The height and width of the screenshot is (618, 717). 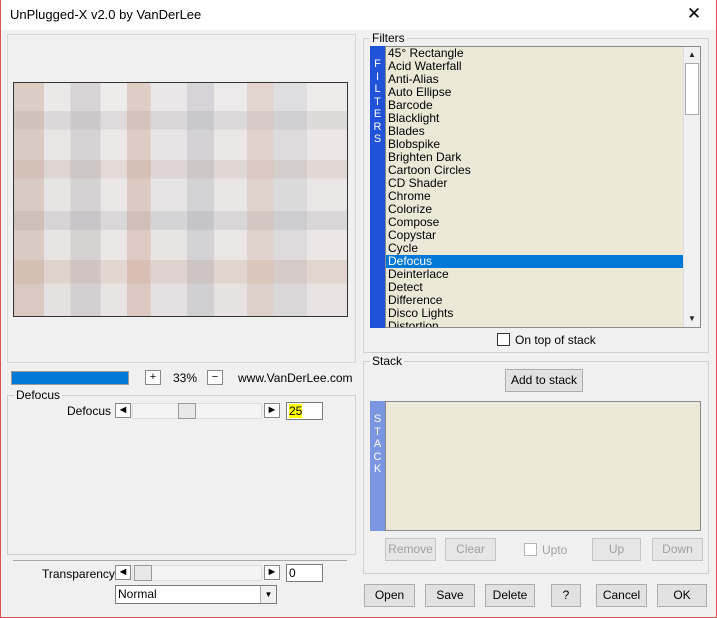 I want to click on open-button: Open, so click(x=389, y=595).